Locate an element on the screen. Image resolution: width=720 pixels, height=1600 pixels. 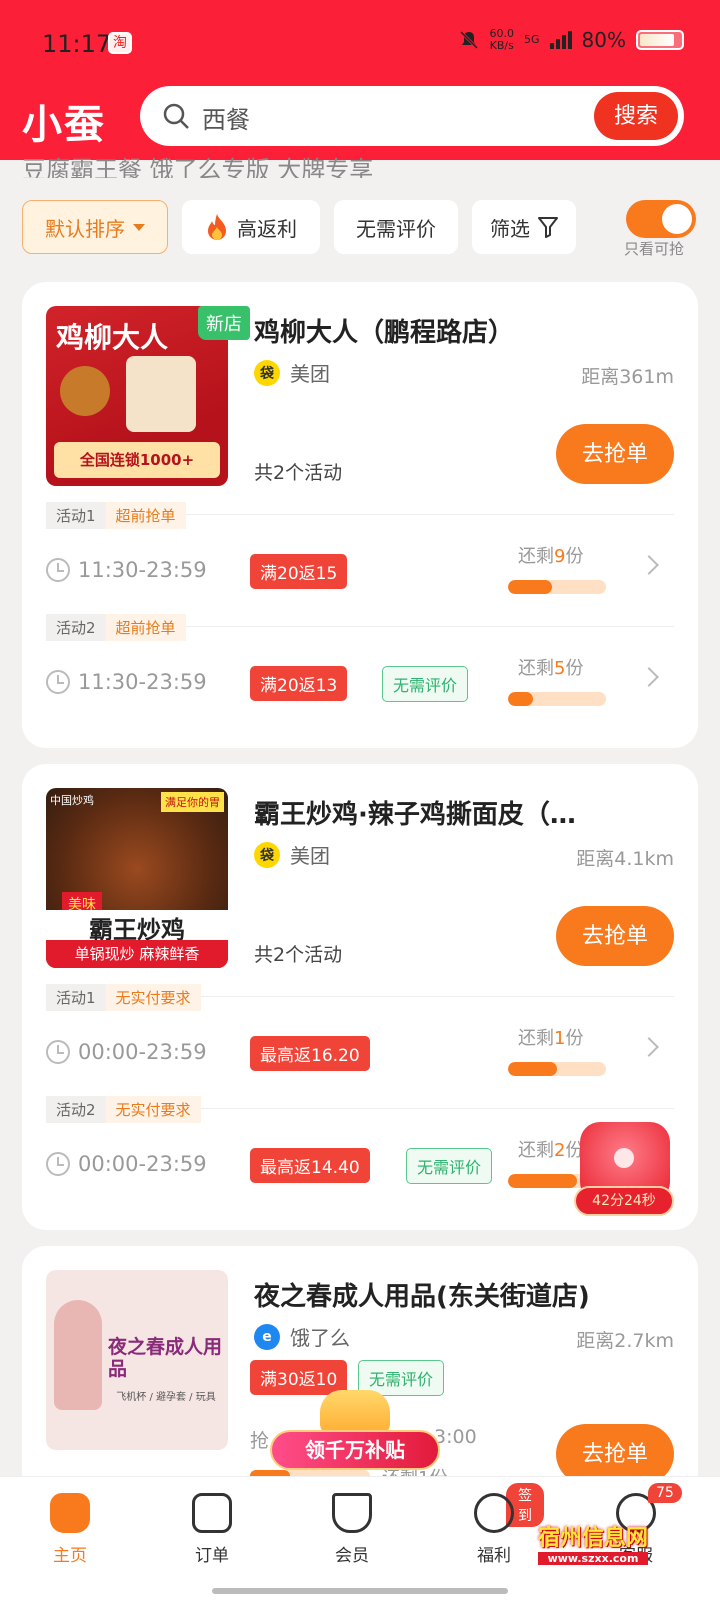
distance: 距离361m is located at coordinates (627, 377).